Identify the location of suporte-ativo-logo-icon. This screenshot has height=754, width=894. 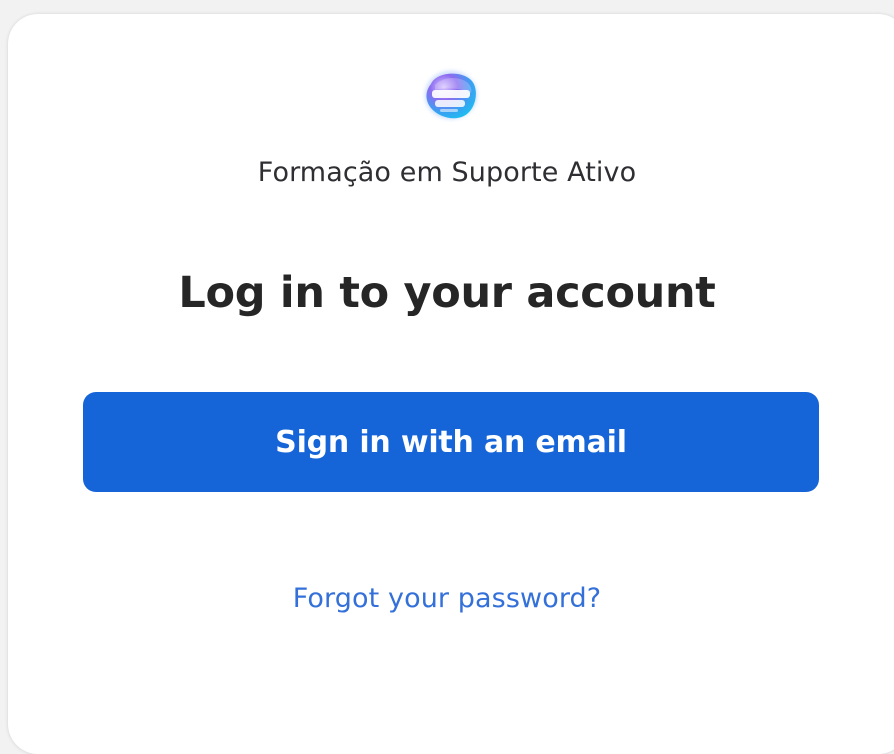
(451, 94).